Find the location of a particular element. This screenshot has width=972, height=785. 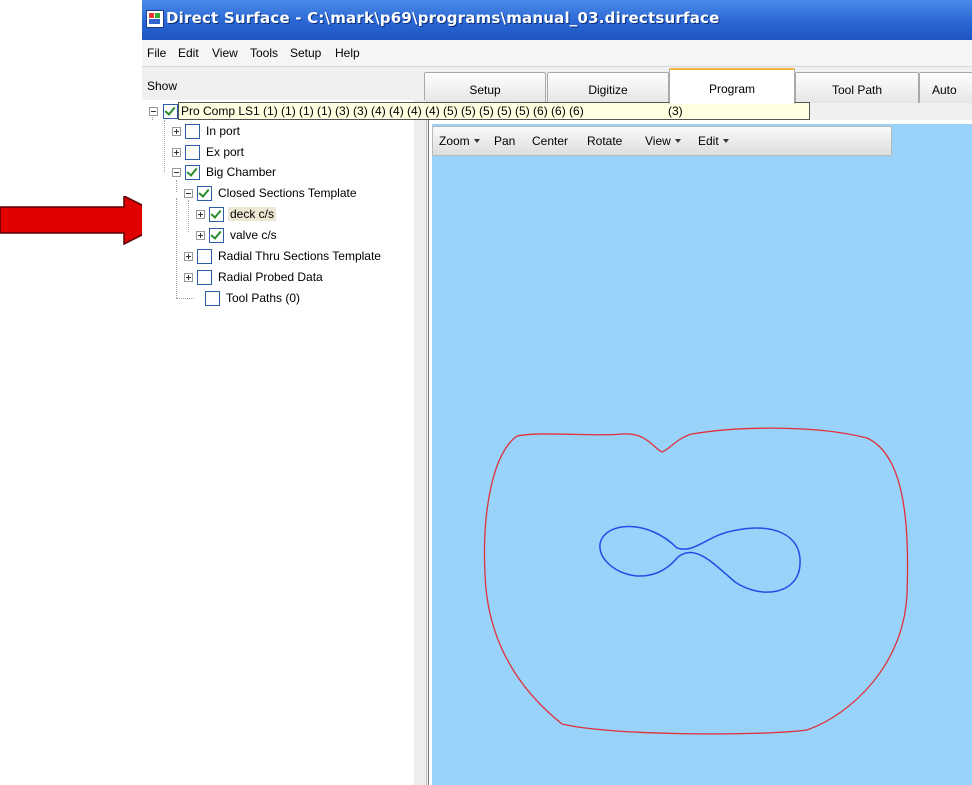

tab-setup: Setup is located at coordinates (485, 87).